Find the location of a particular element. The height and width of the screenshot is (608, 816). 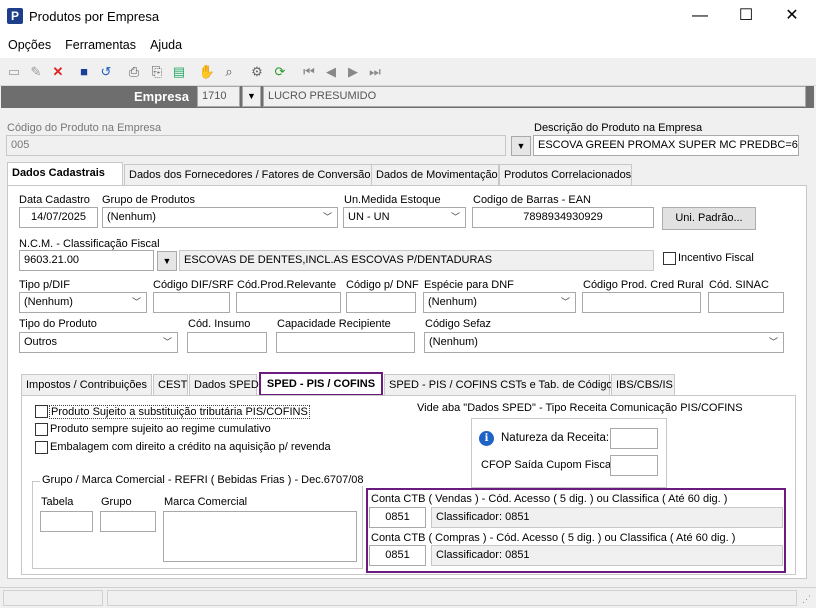

grupo-produtos-select: (Nenhum) ﹀ is located at coordinates (220, 217).